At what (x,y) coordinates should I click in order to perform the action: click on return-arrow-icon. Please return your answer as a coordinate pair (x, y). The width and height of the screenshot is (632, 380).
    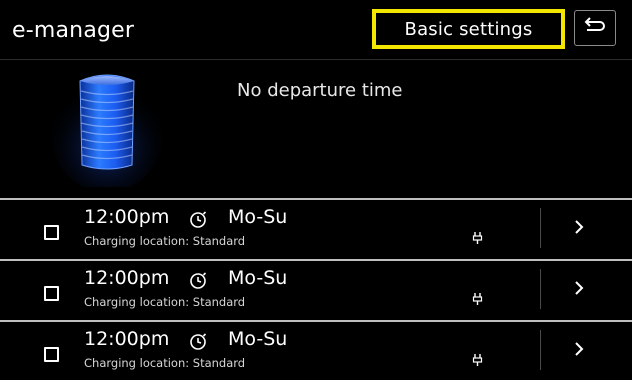
    Looking at the image, I should click on (595, 28).